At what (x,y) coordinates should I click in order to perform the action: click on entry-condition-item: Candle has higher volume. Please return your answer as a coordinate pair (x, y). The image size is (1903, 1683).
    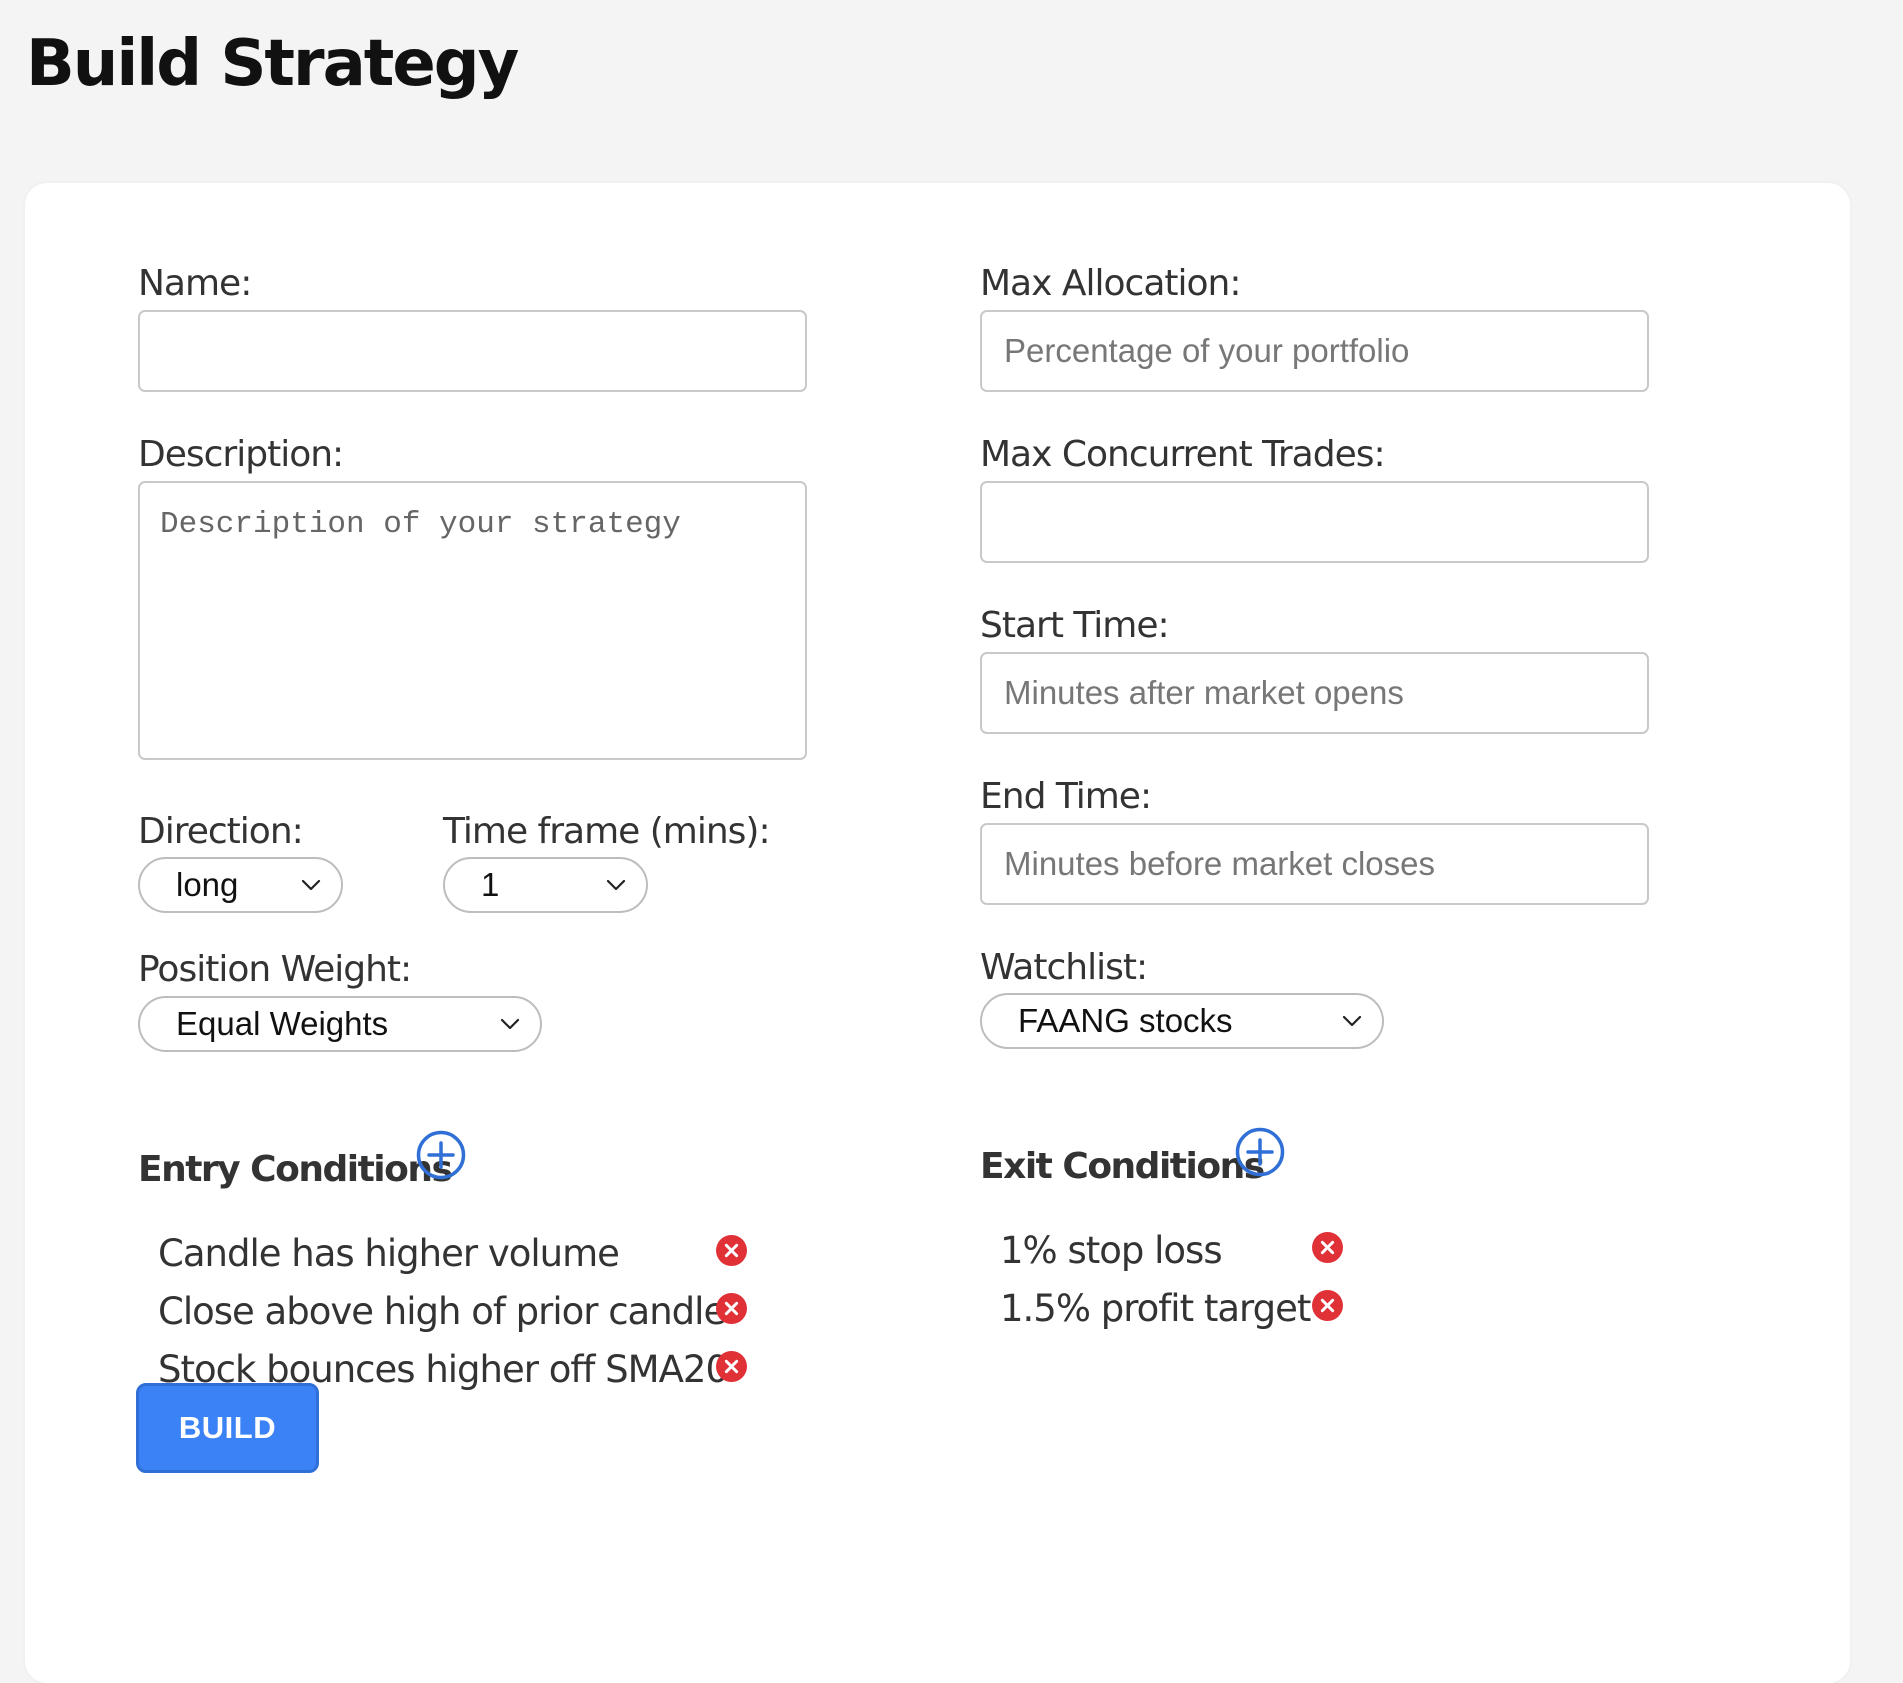
    Looking at the image, I should click on (389, 1253).